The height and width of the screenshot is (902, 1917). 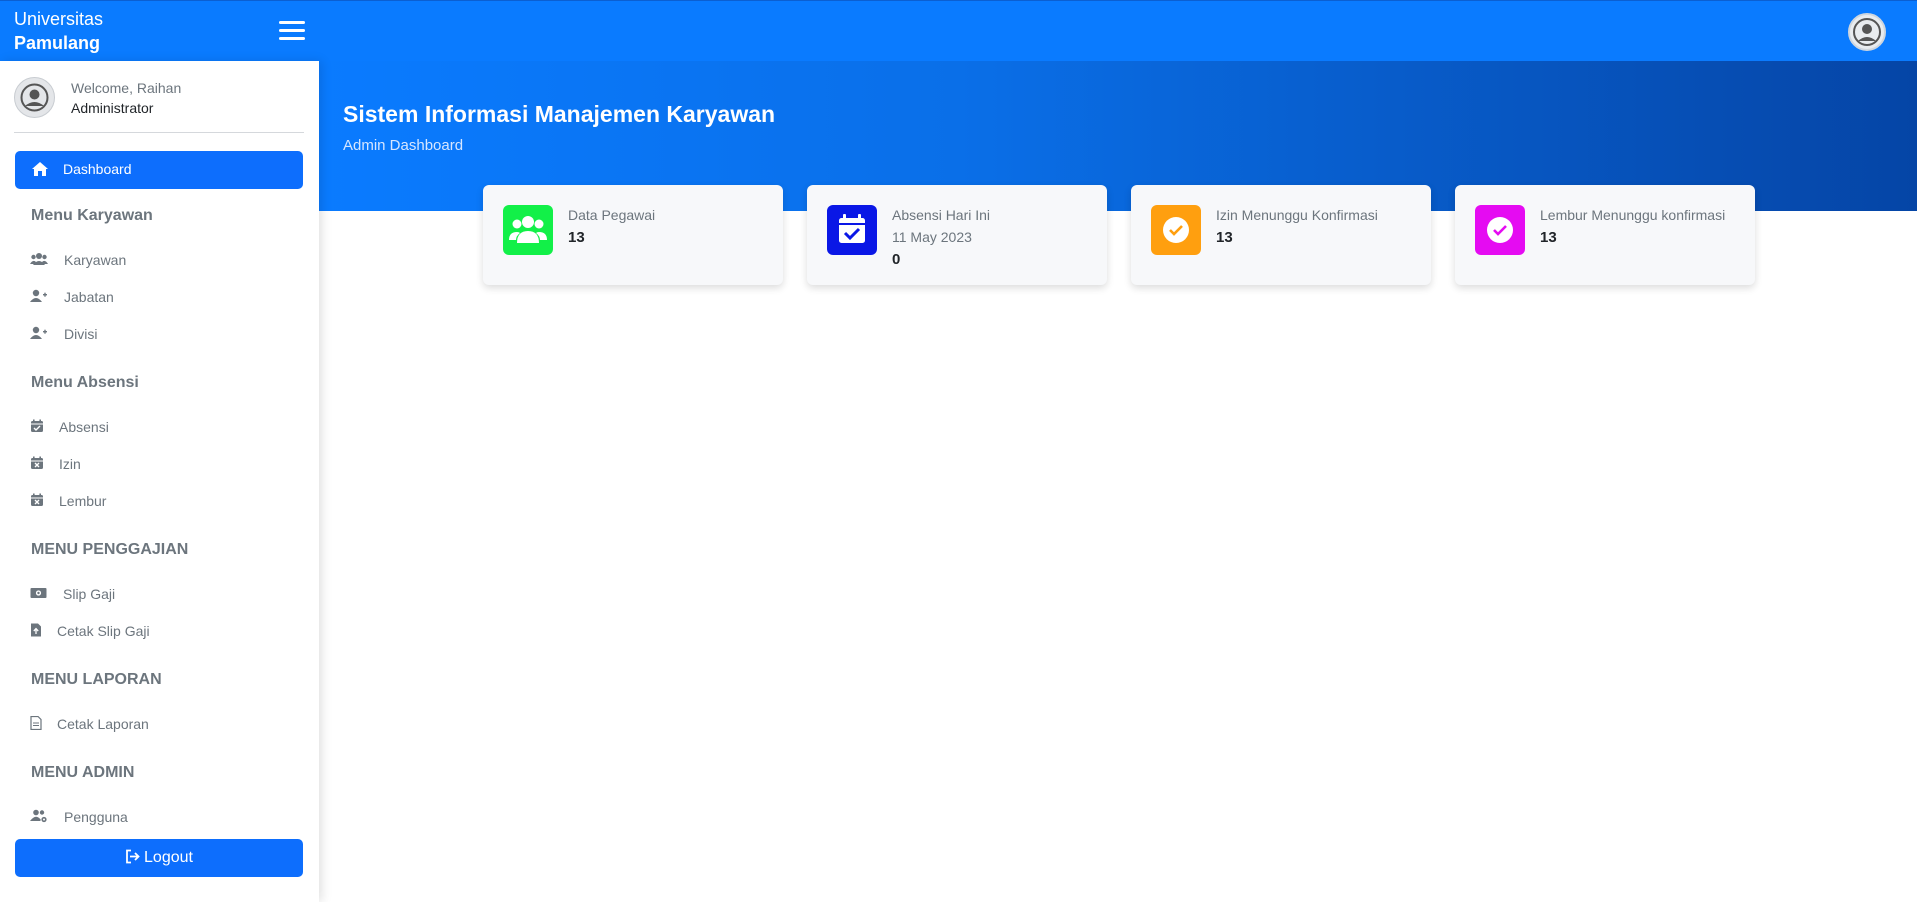 I want to click on sidebar-item-jabatan: Jabatan, so click(x=165, y=297).